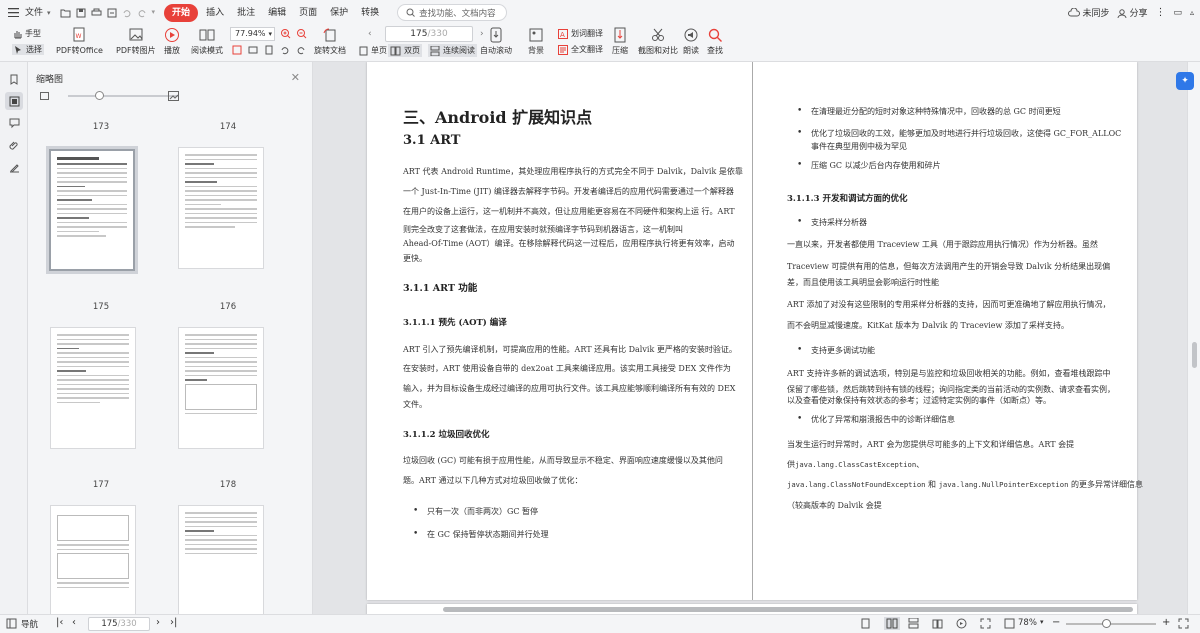  I want to click on vertical-scrollbar: ✦, so click(1188, 338).